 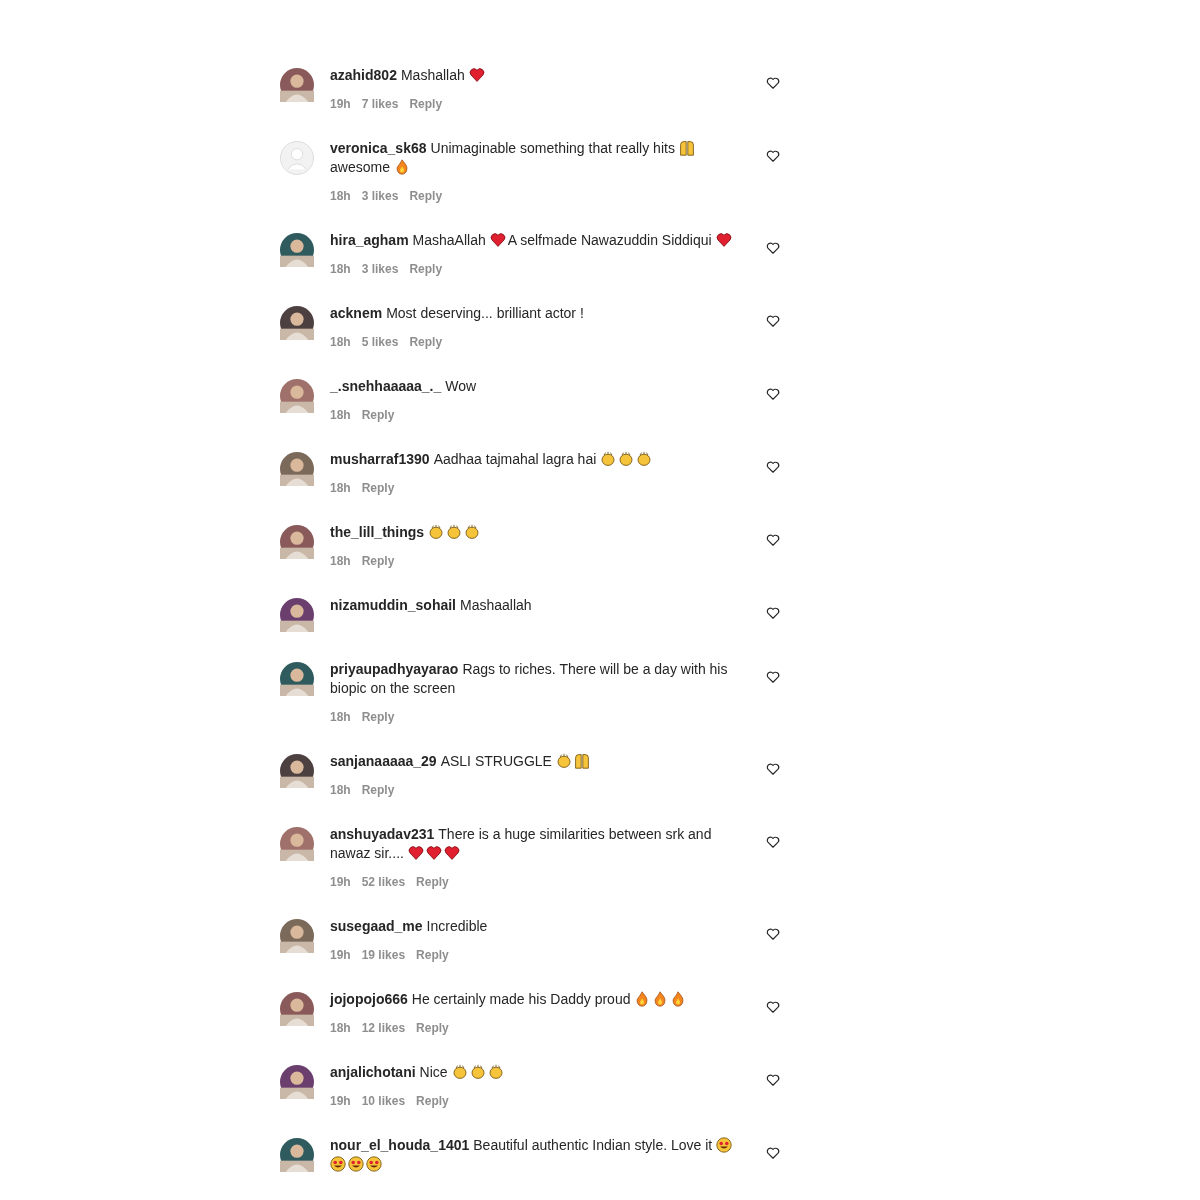 What do you see at coordinates (575, 834) in the screenshot?
I see `comment-text: There is a huge similarities between srk and` at bounding box center [575, 834].